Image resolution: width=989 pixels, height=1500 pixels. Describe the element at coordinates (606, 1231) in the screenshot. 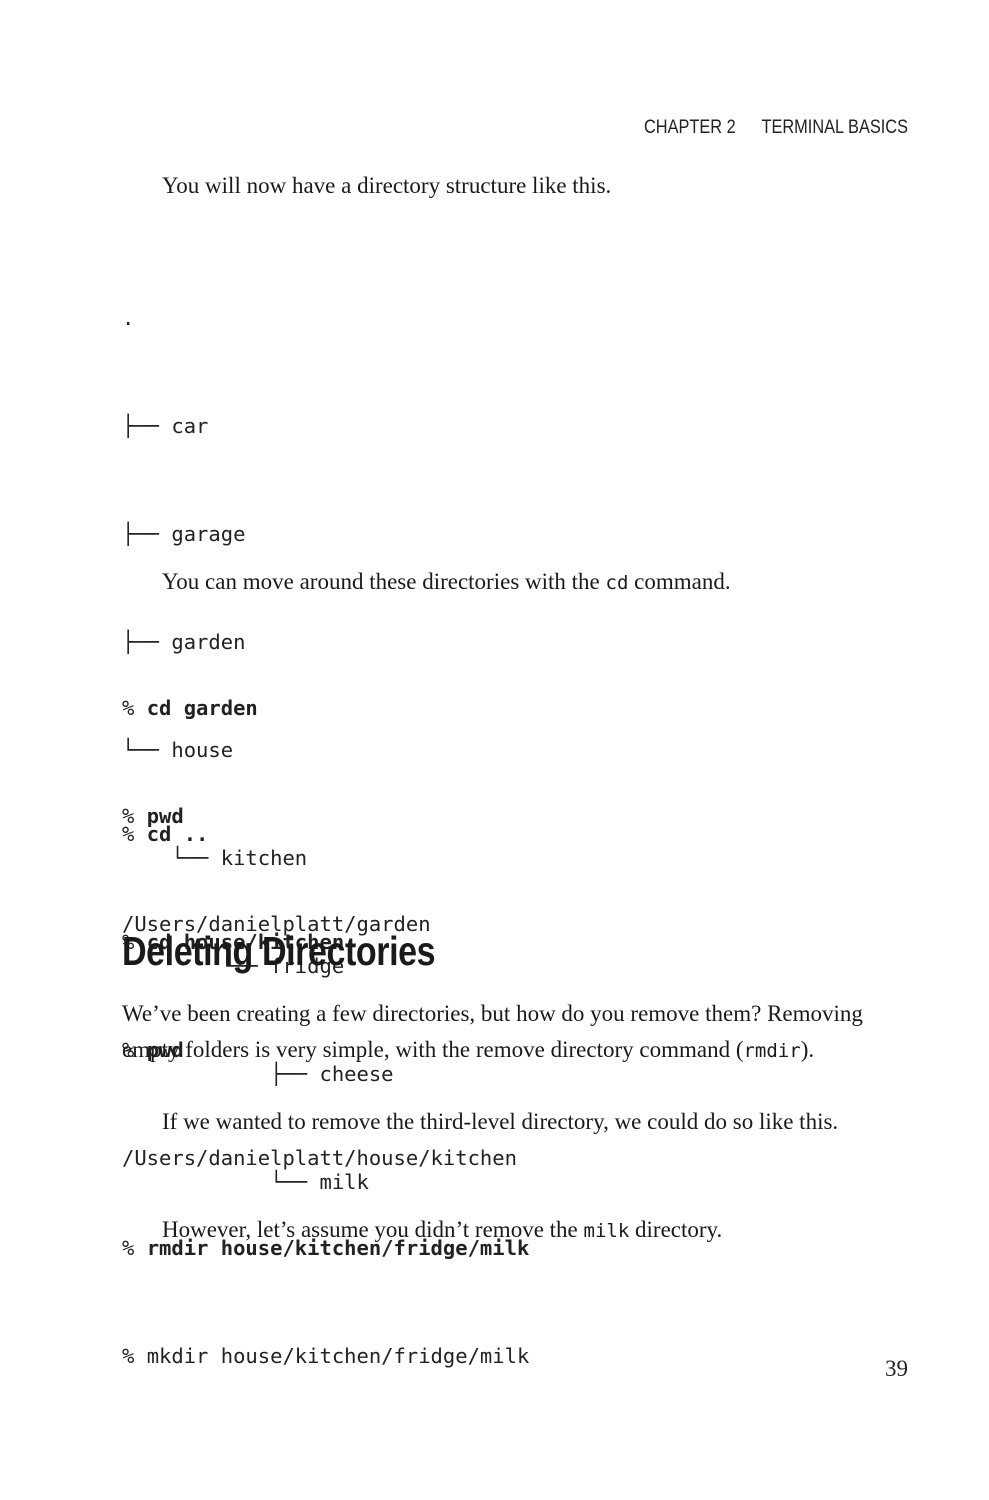

I see `inline-code: milk` at that location.